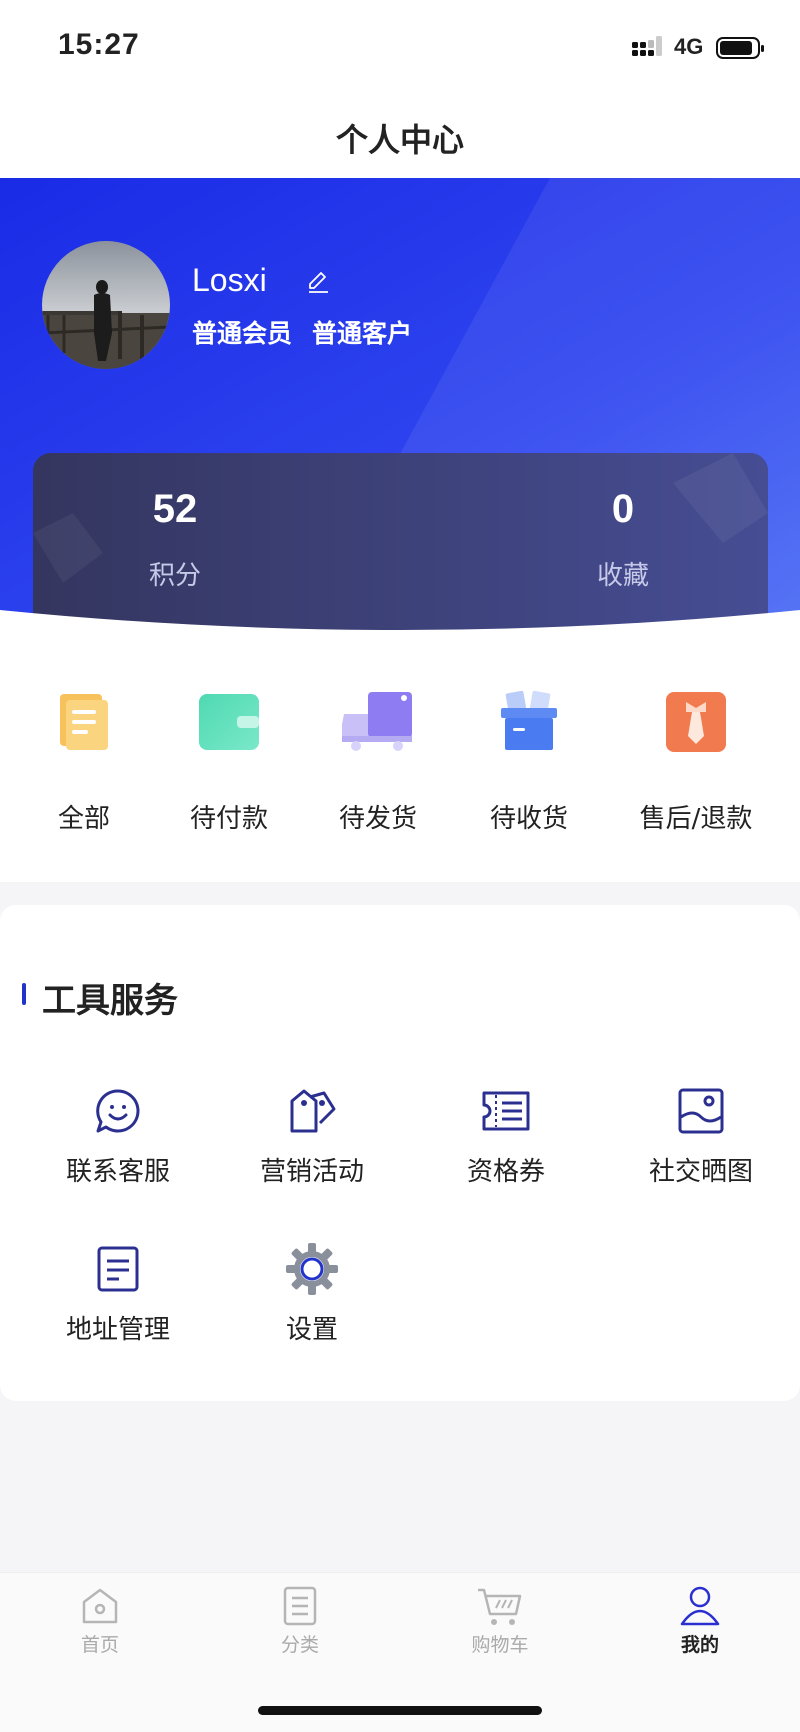 This screenshot has width=800, height=1732. What do you see at coordinates (300, 1606) in the screenshot?
I see `list-icon` at bounding box center [300, 1606].